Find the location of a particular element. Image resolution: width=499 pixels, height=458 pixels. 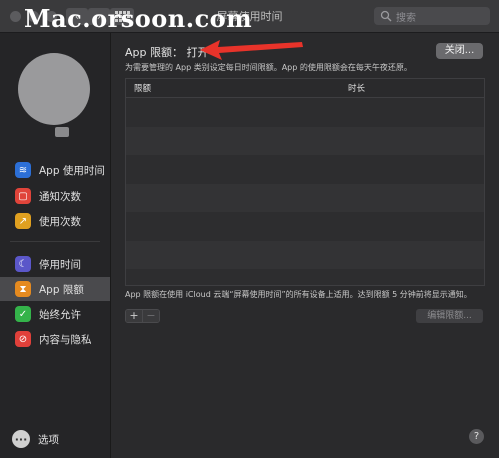

hourglass-icon: ⧗ is located at coordinates (23, 289).